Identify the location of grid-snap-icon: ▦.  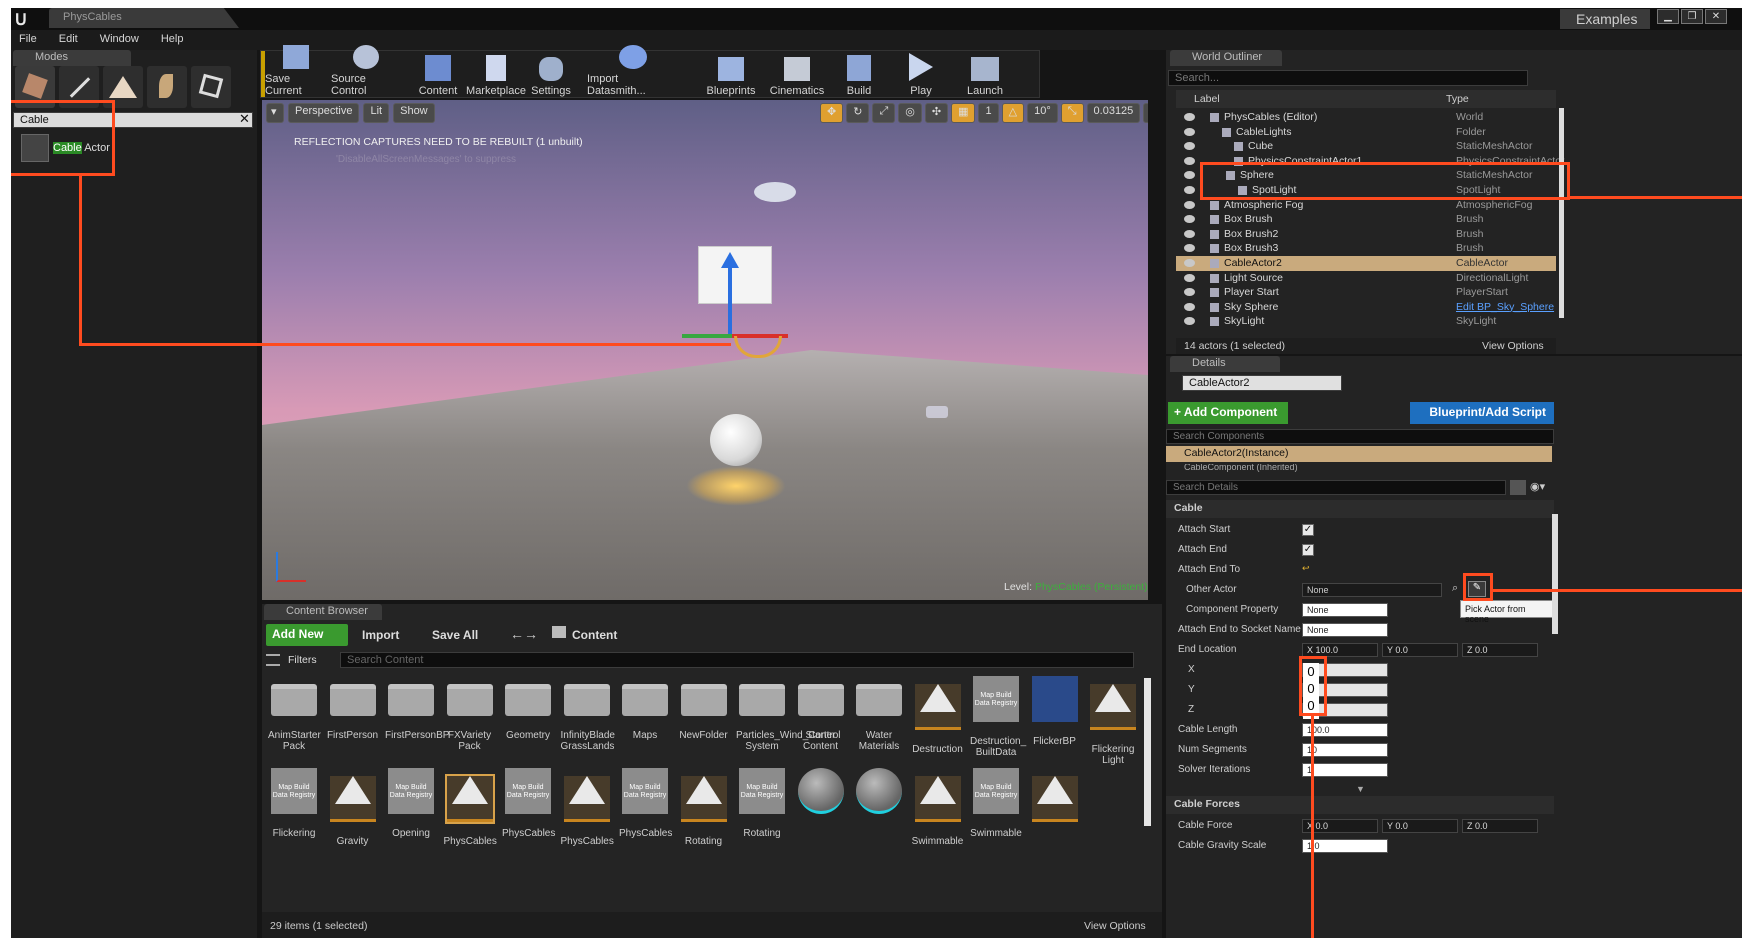
(963, 113).